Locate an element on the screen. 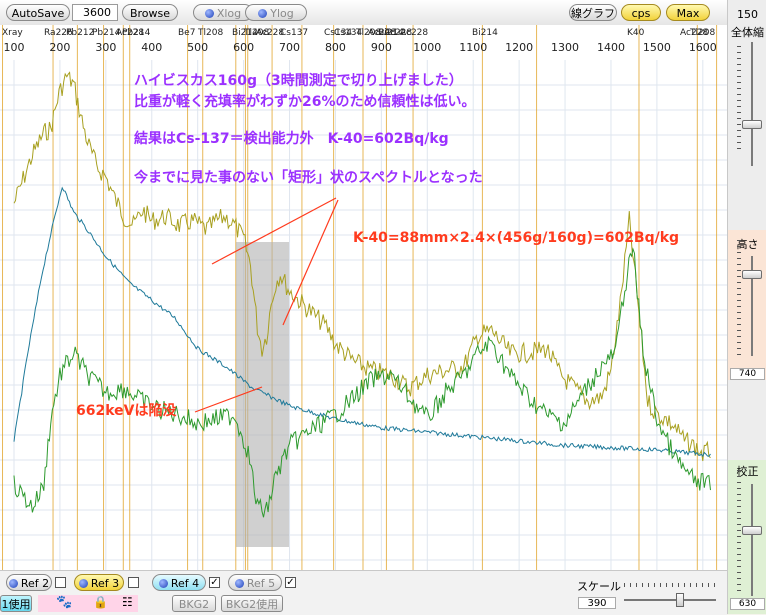 The width and height of the screenshot is (766, 615). ref2-checkbox is located at coordinates (60, 582).